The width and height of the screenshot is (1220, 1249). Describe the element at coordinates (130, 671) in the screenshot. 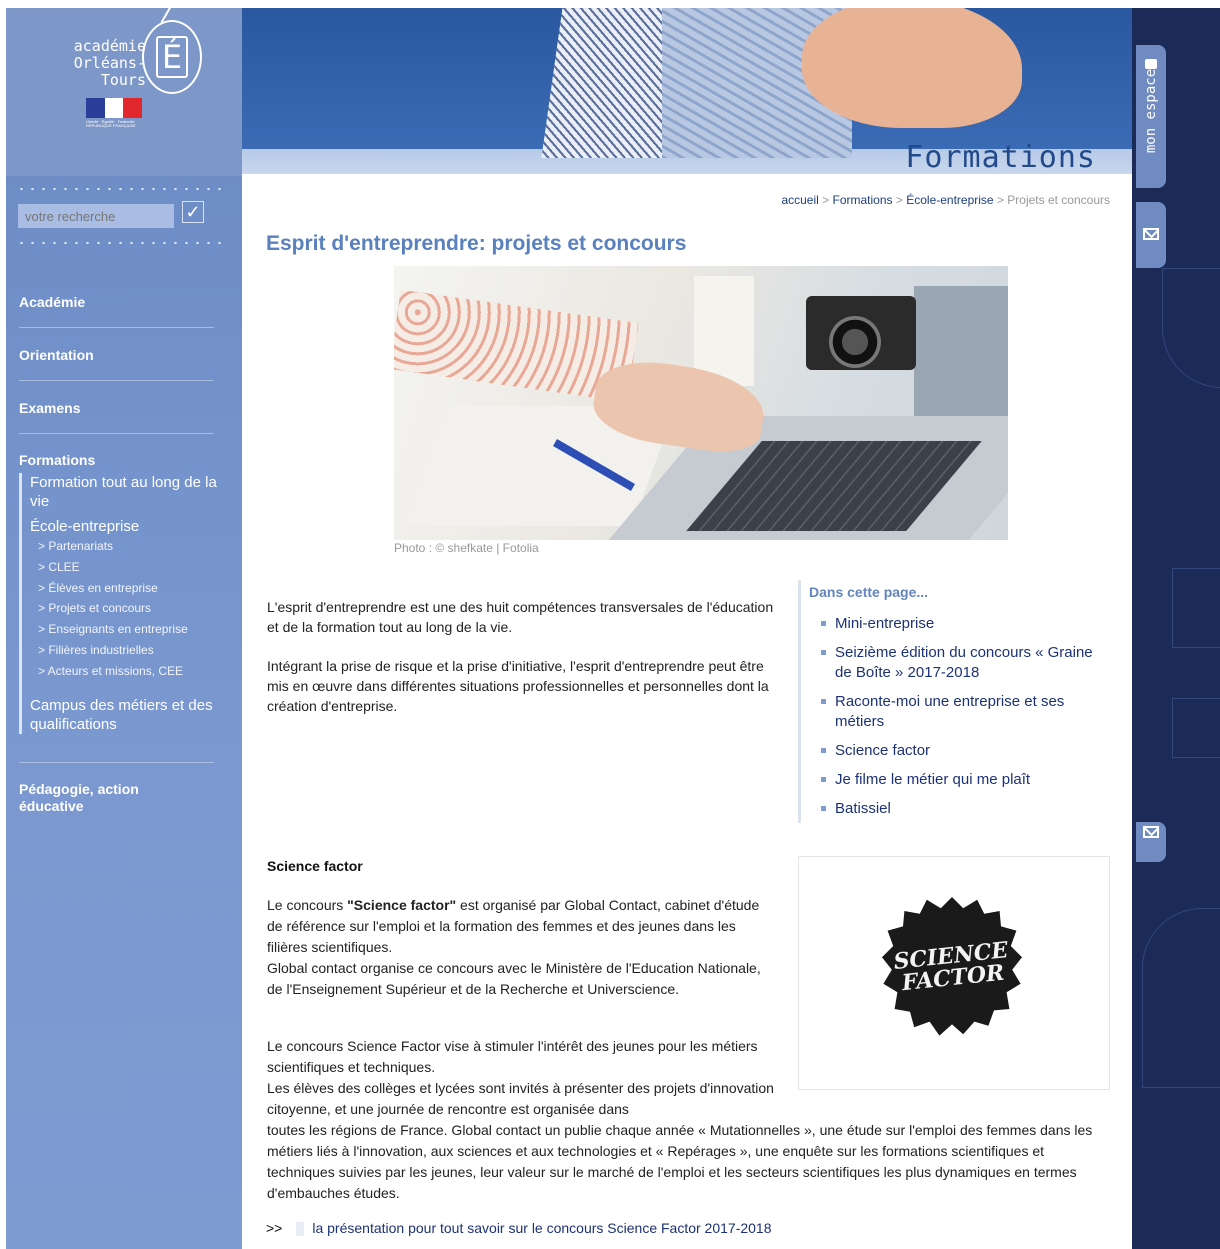

I see `sub-acteurs: > Acteurs et missions, CEE` at that location.